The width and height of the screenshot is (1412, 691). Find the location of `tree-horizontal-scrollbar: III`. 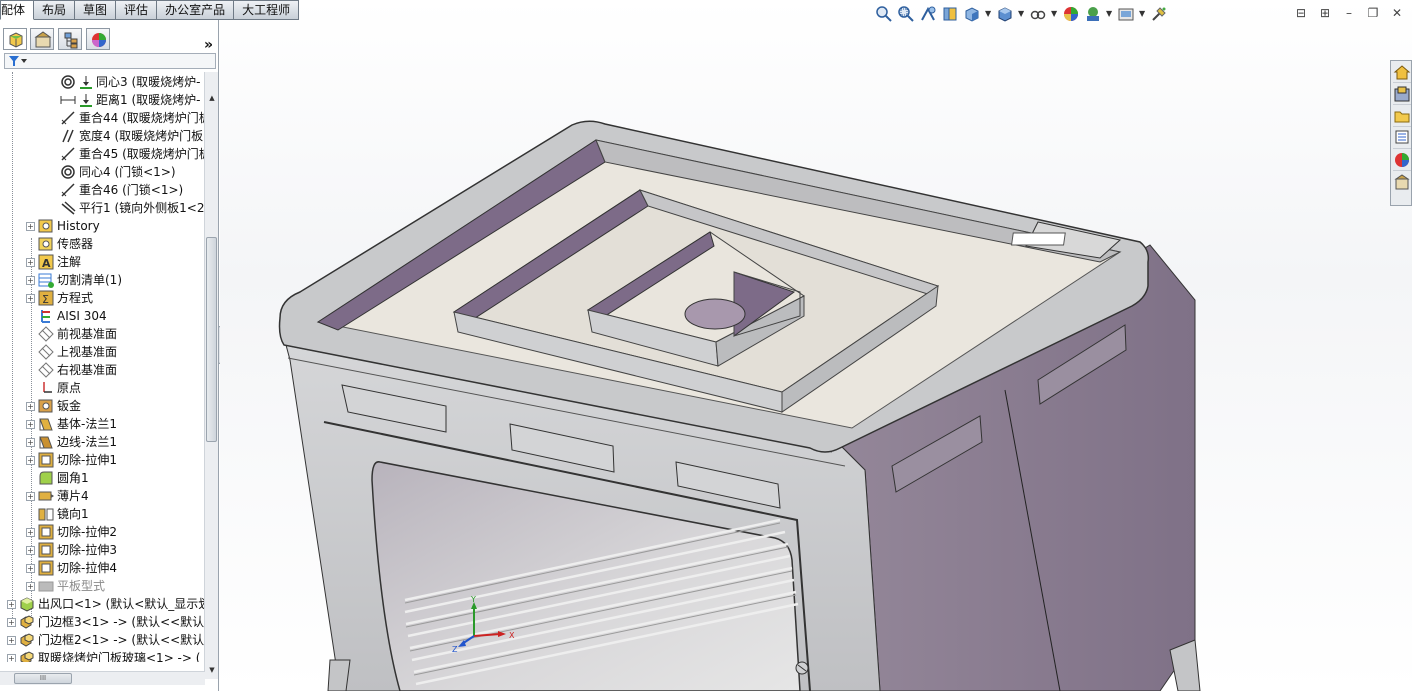

tree-horizontal-scrollbar: III is located at coordinates (102, 678).